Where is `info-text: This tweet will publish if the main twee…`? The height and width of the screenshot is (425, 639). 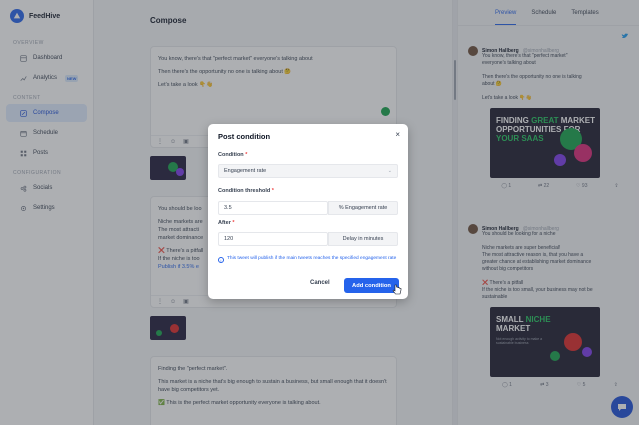
info-text: This tweet will publish if the main twee… is located at coordinates (312, 258).